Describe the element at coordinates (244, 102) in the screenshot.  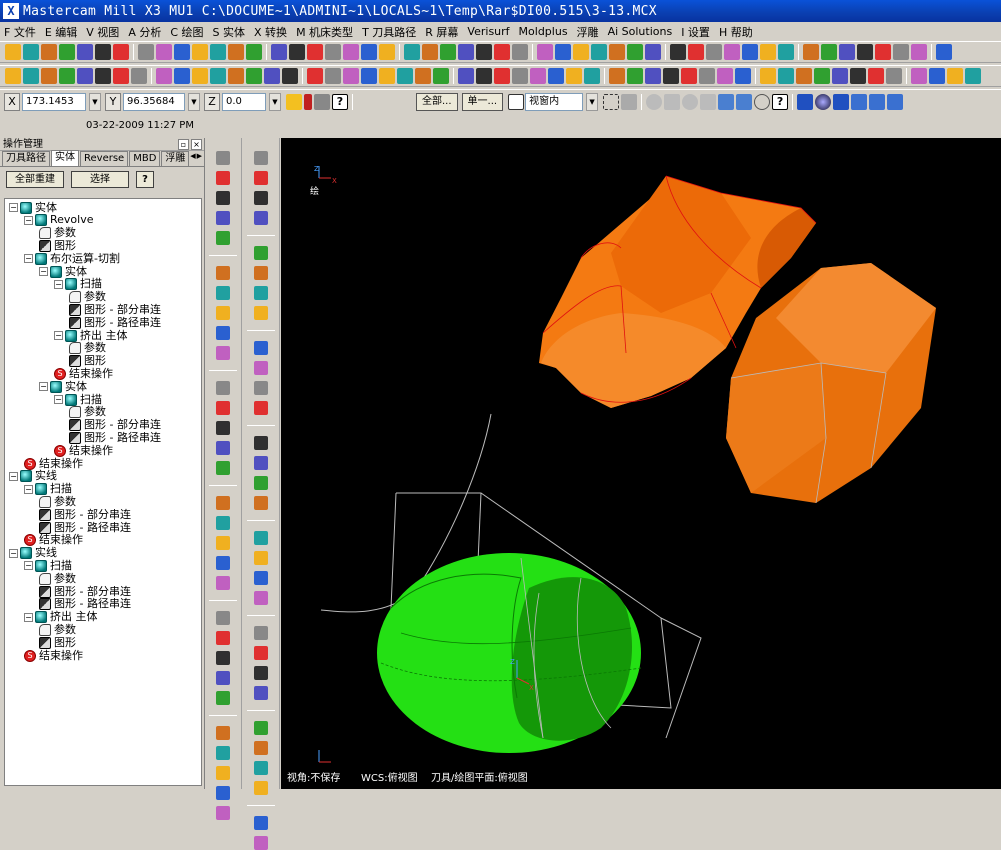
I see `z-coord-input: 0.0` at that location.